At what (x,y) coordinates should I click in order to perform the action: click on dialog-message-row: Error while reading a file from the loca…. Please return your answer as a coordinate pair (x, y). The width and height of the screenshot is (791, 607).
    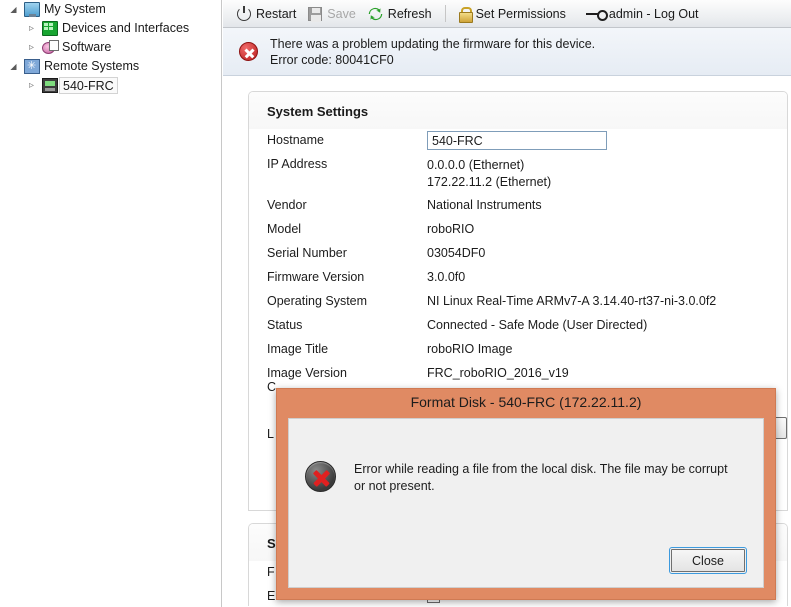
    Looking at the image, I should click on (525, 478).